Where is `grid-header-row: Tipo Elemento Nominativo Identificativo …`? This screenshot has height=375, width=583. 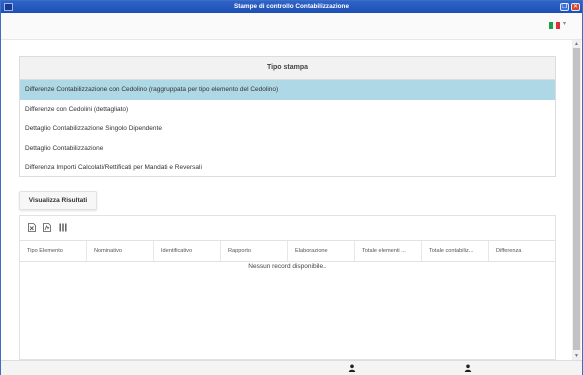
grid-header-row: Tipo Elemento Nominativo Identificativo … is located at coordinates (287, 251).